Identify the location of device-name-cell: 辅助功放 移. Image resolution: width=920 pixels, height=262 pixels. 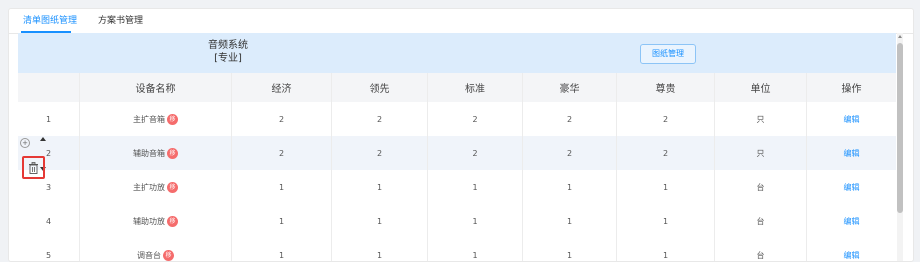
(156, 221).